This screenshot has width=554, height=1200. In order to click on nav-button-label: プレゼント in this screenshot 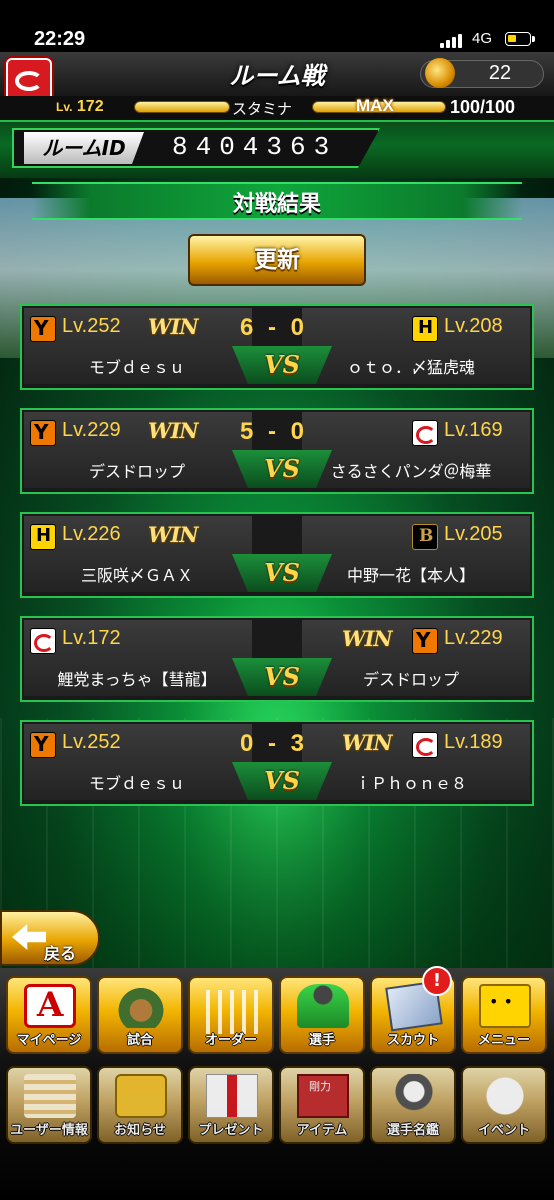, I will do `click(231, 1130)`.